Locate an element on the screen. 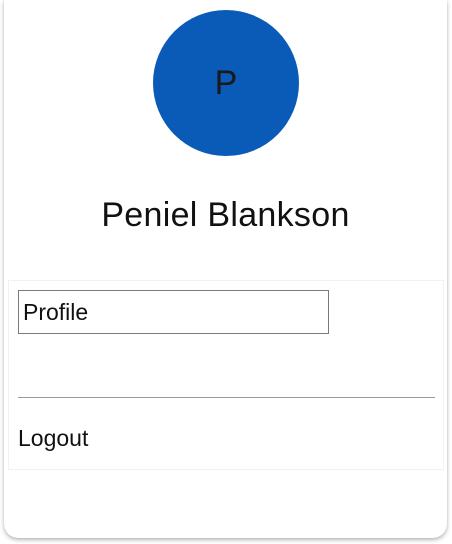 Image resolution: width=452 pixels, height=544 pixels. menu-item-logout: Logout is located at coordinates (53, 438).